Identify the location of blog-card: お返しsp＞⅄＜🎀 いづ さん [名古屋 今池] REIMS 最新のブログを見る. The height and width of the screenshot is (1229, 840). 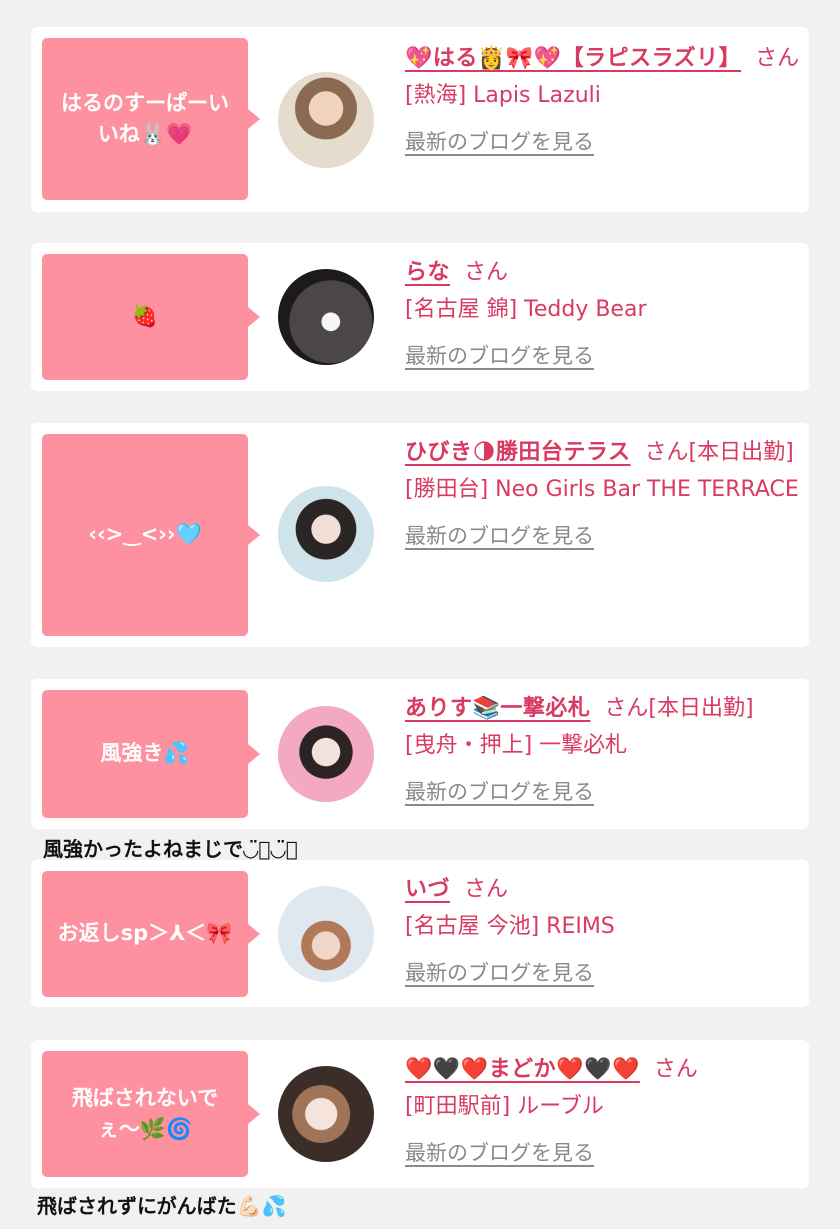
(420, 933).